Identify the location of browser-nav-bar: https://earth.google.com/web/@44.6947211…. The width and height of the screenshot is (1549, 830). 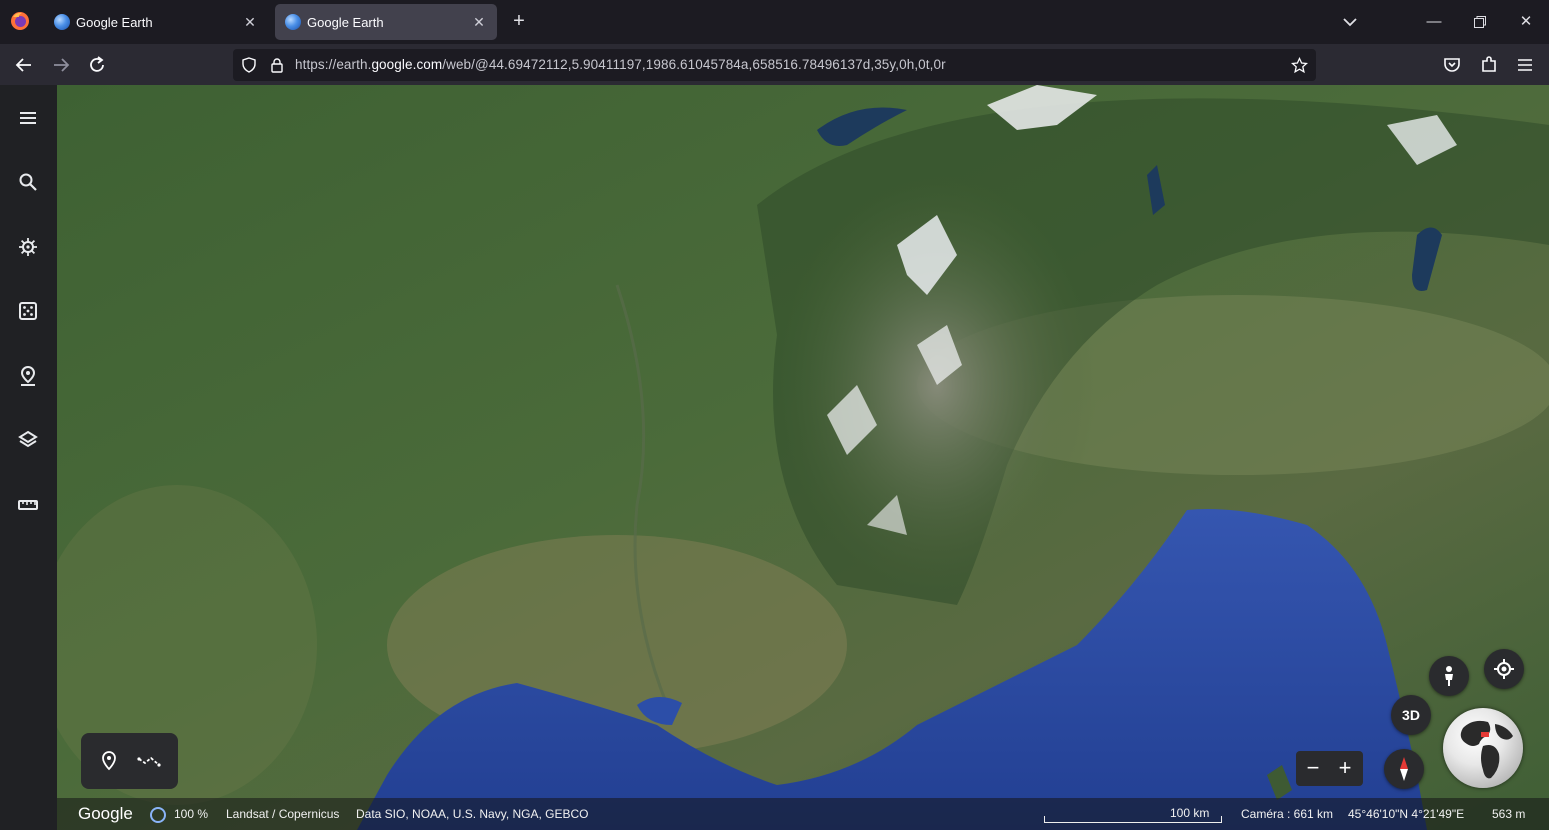
(774, 64).